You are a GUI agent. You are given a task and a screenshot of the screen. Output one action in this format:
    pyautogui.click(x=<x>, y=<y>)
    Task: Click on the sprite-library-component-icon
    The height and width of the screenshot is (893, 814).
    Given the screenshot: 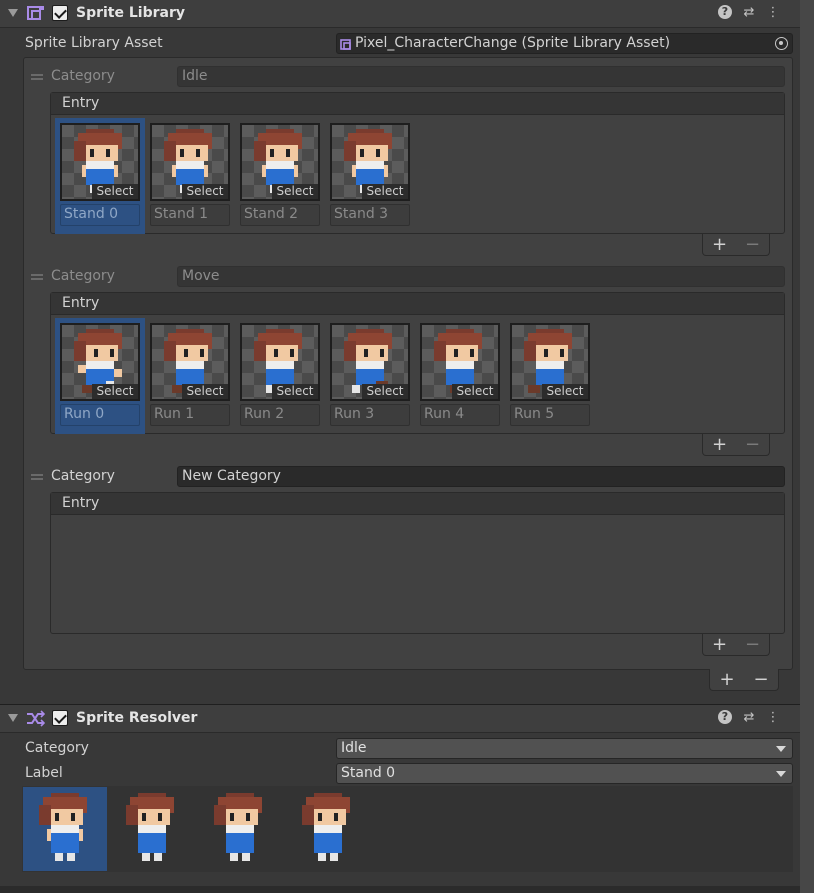 What is the action you would take?
    pyautogui.click(x=35, y=13)
    